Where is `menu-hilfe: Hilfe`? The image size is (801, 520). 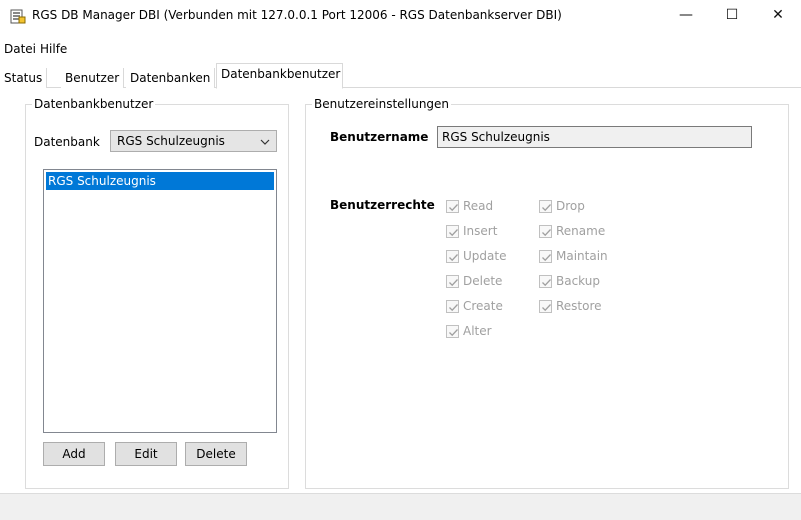 menu-hilfe: Hilfe is located at coordinates (53, 49).